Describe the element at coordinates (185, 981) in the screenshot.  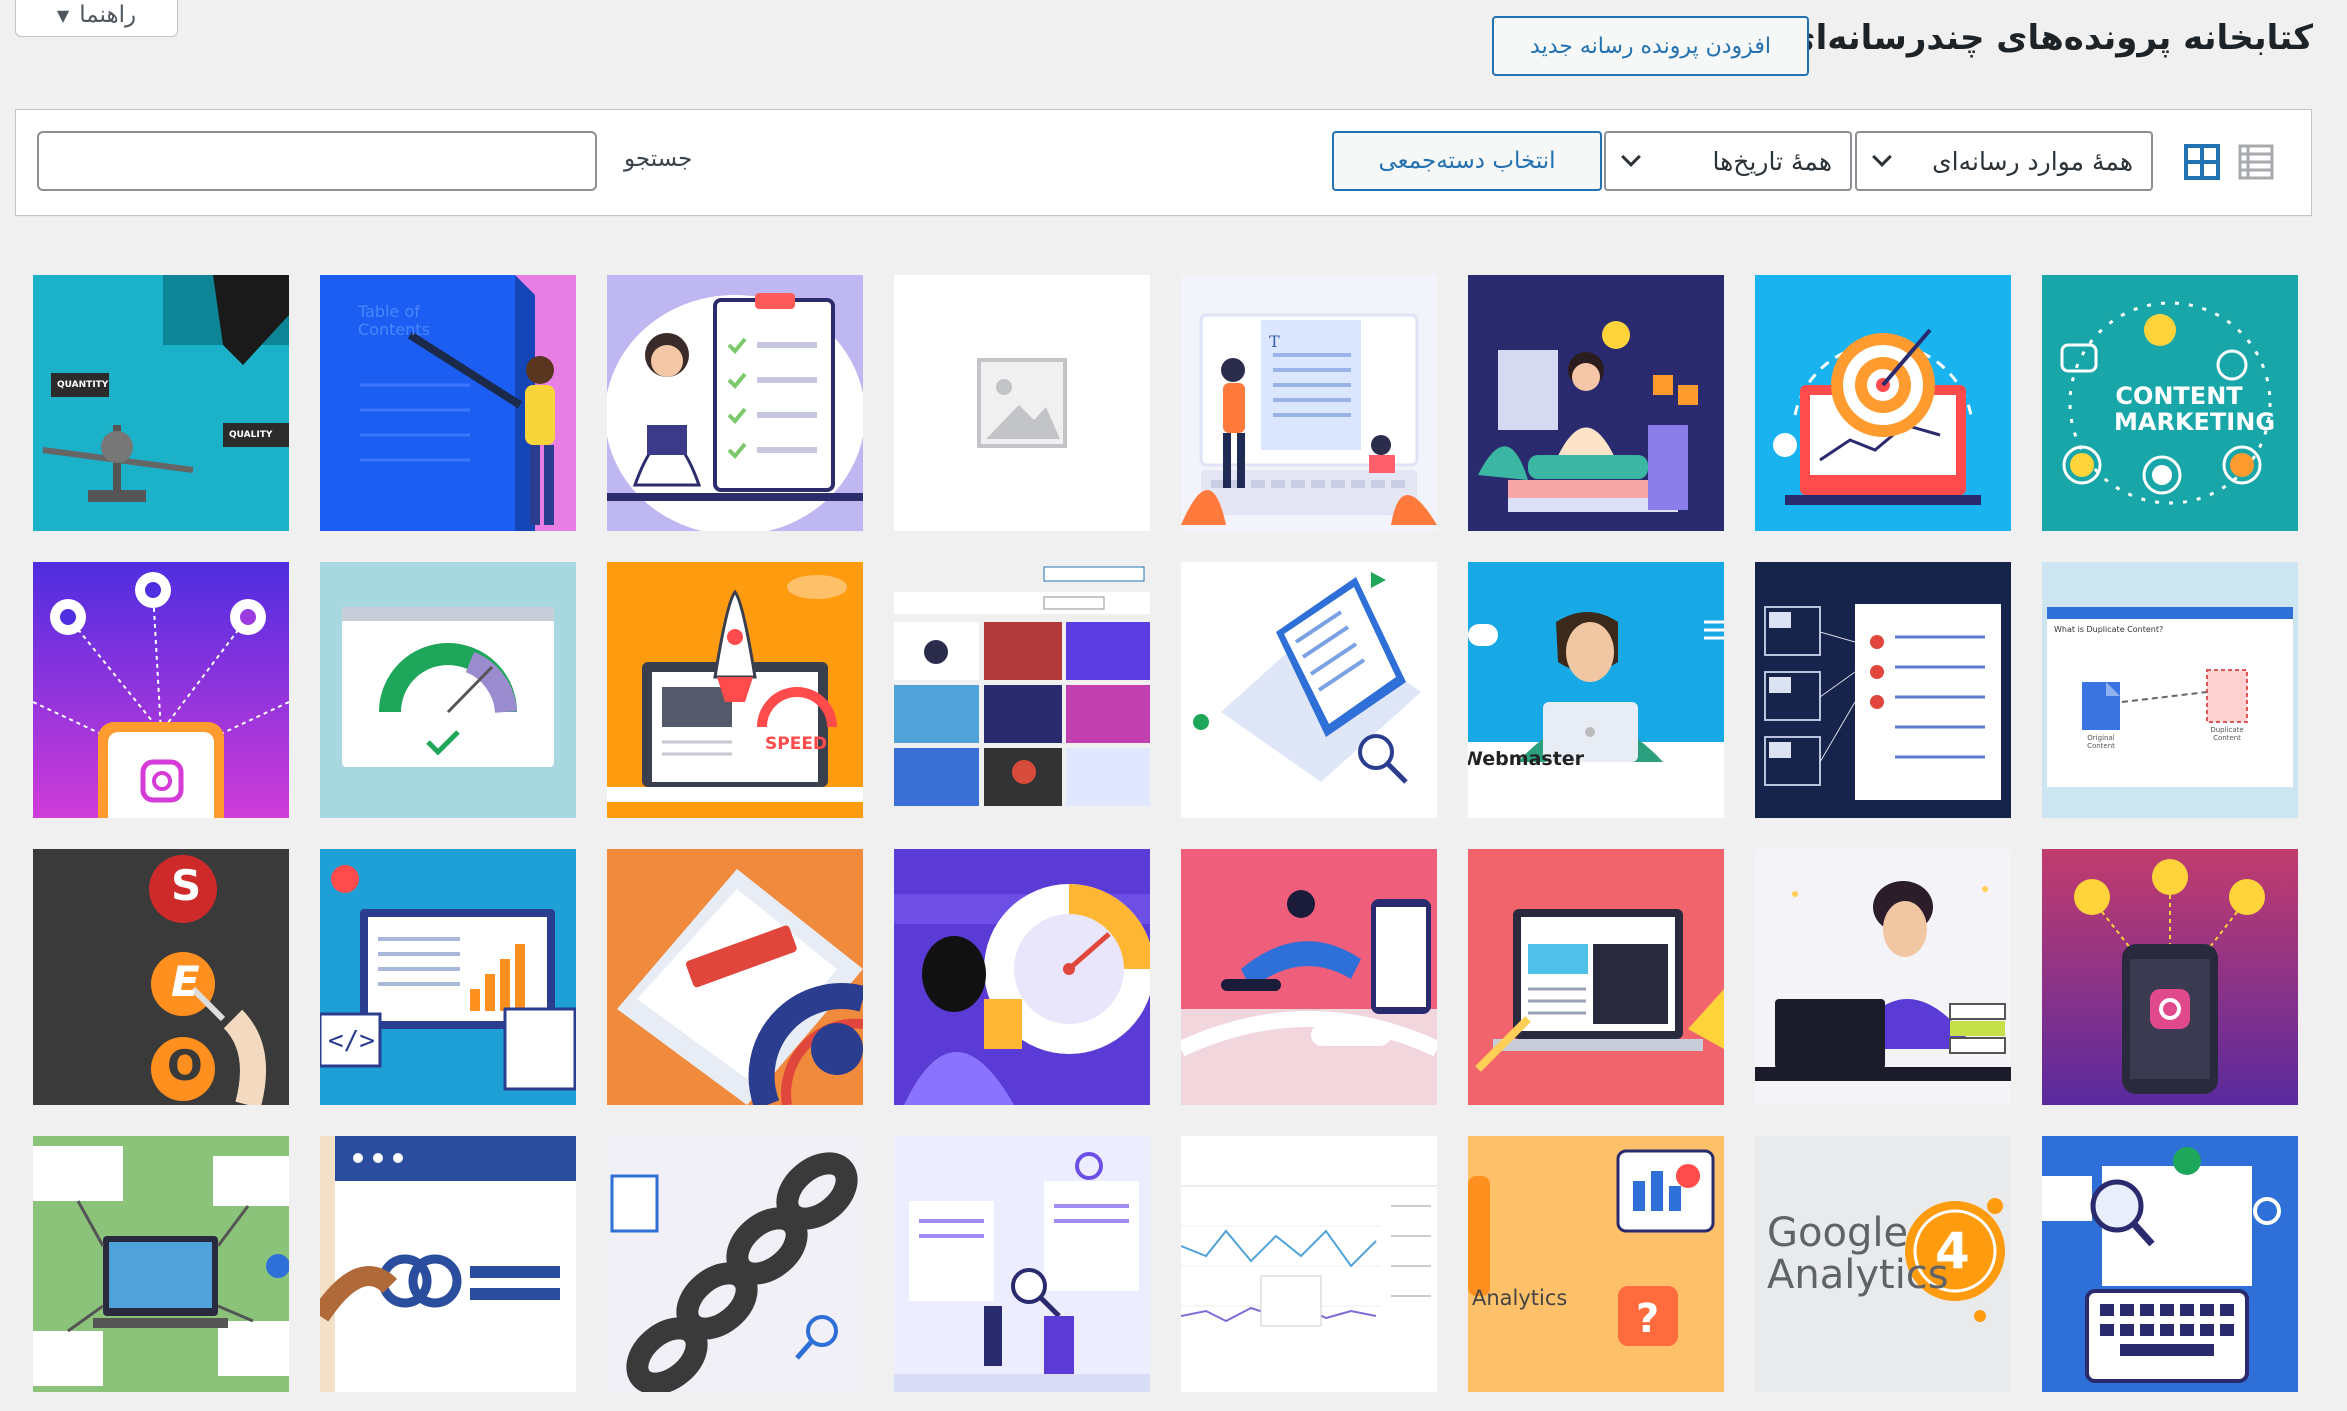
I see `thumb-label: E` at that location.